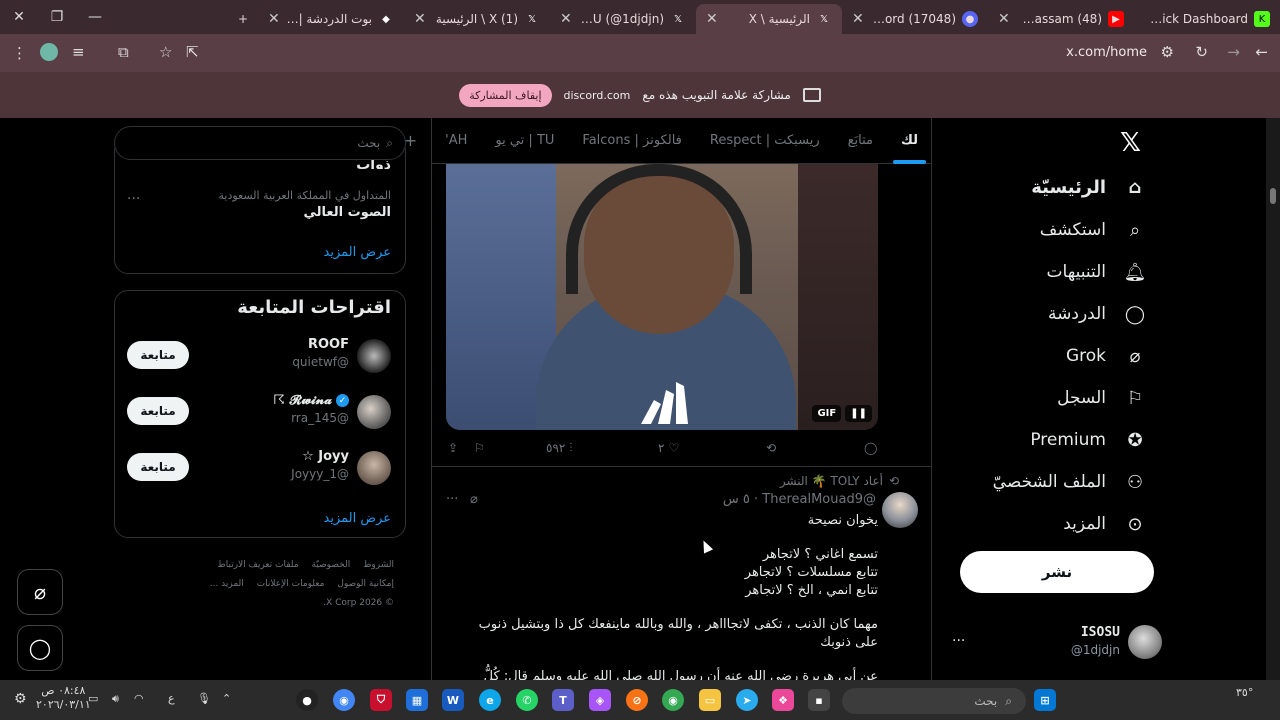  What do you see at coordinates (769, 19) in the screenshot?
I see `browser-tab-active: 𝕏 الرئيسية \ X ✕` at bounding box center [769, 19].